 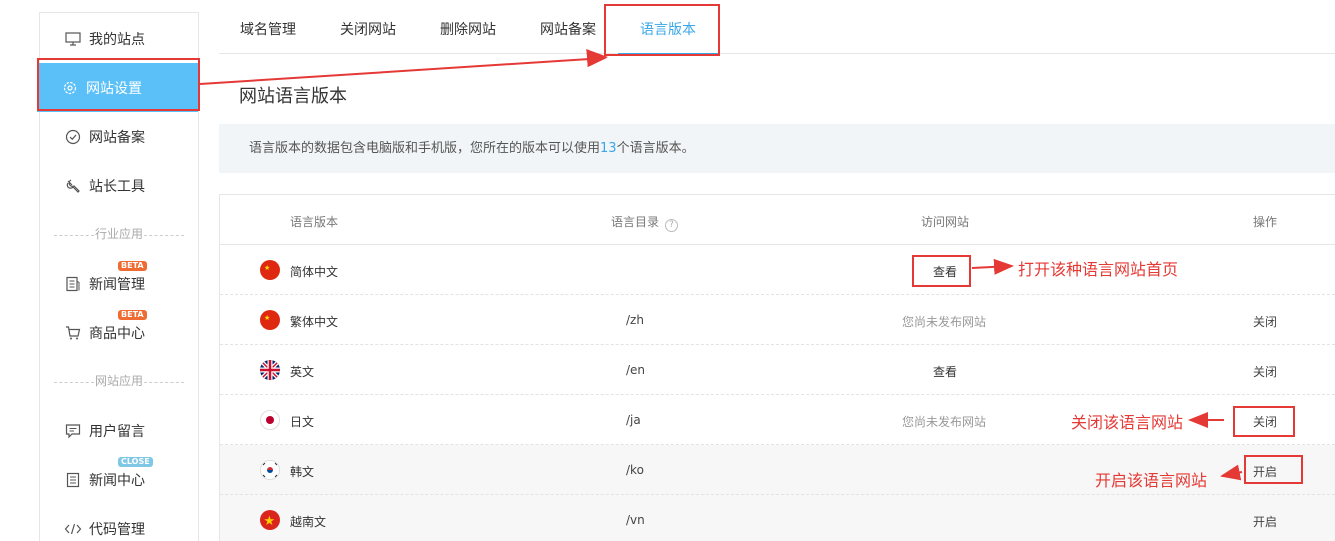 What do you see at coordinates (777, 320) in the screenshot?
I see `table-row: ★ 繁体中文 /zh 您尚未发布网站 关闭` at bounding box center [777, 320].